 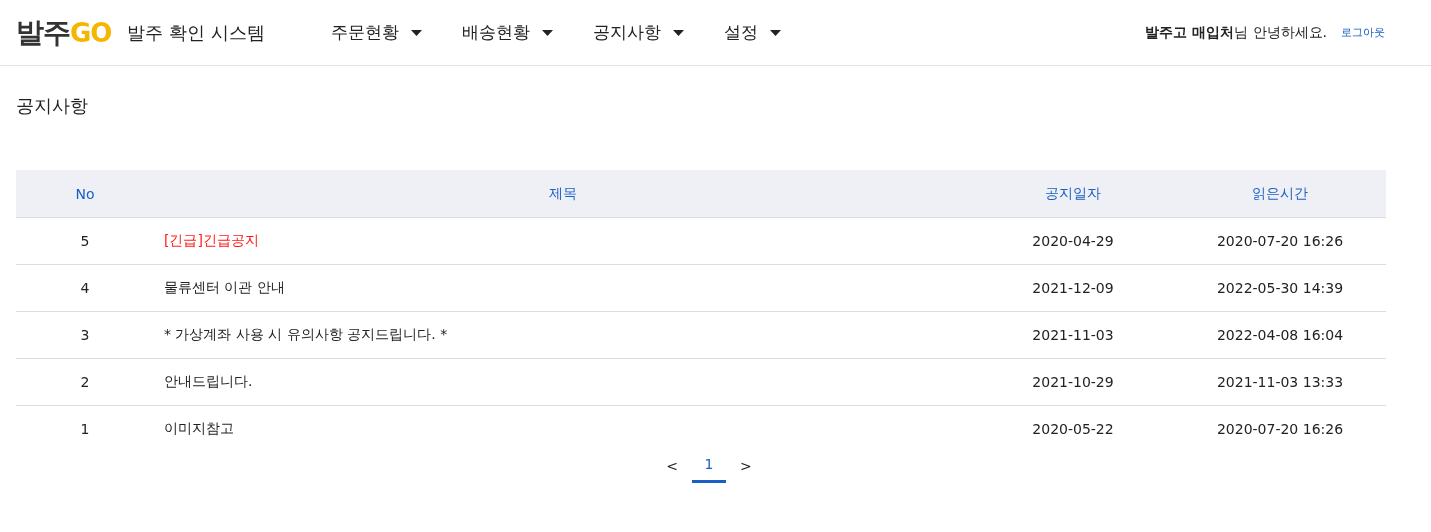 I want to click on next-page-button: >, so click(x=746, y=467).